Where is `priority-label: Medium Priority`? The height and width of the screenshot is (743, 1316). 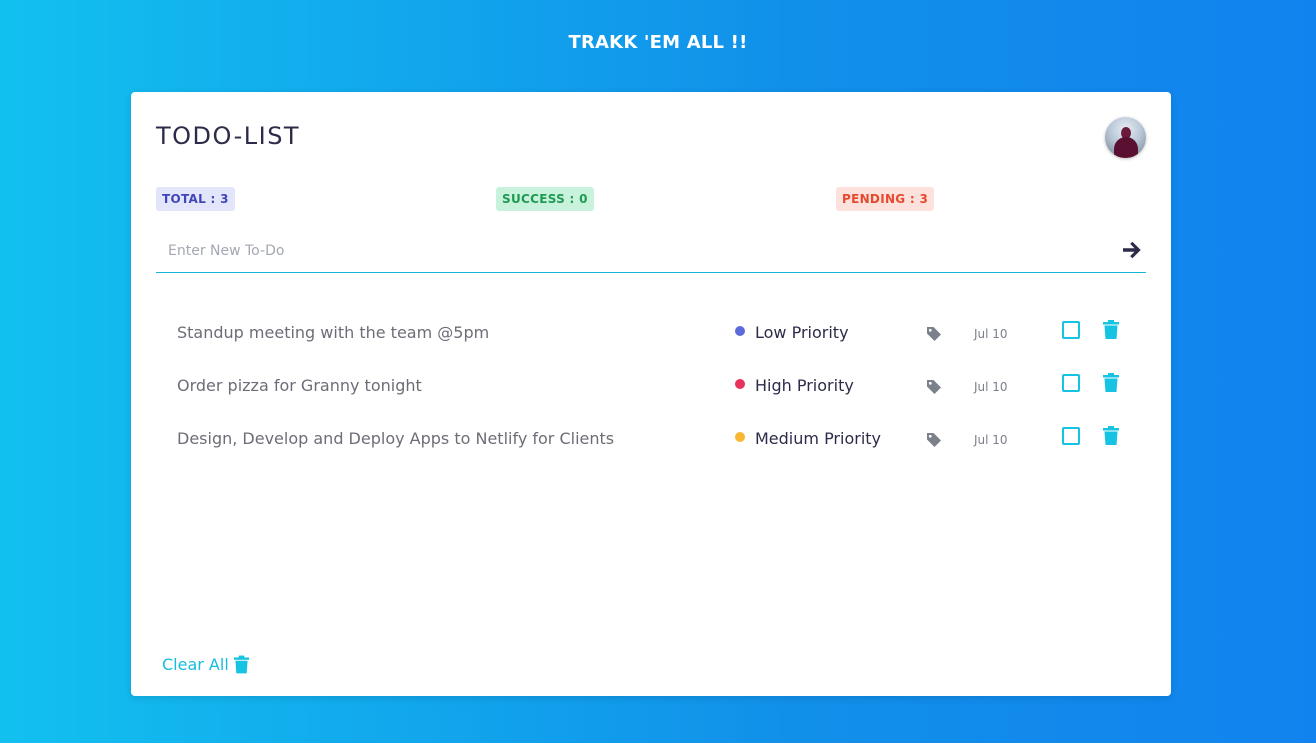 priority-label: Medium Priority is located at coordinates (808, 438).